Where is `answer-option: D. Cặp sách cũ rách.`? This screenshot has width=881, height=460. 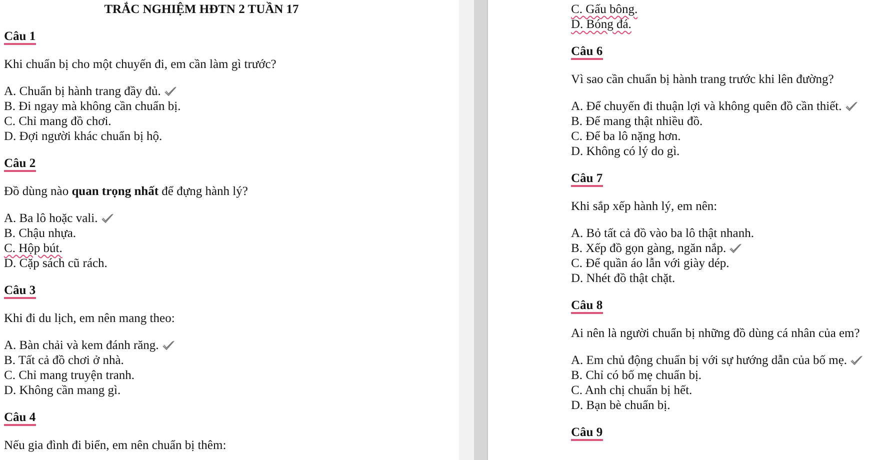
answer-option: D. Cặp sách cũ rách. is located at coordinates (56, 263).